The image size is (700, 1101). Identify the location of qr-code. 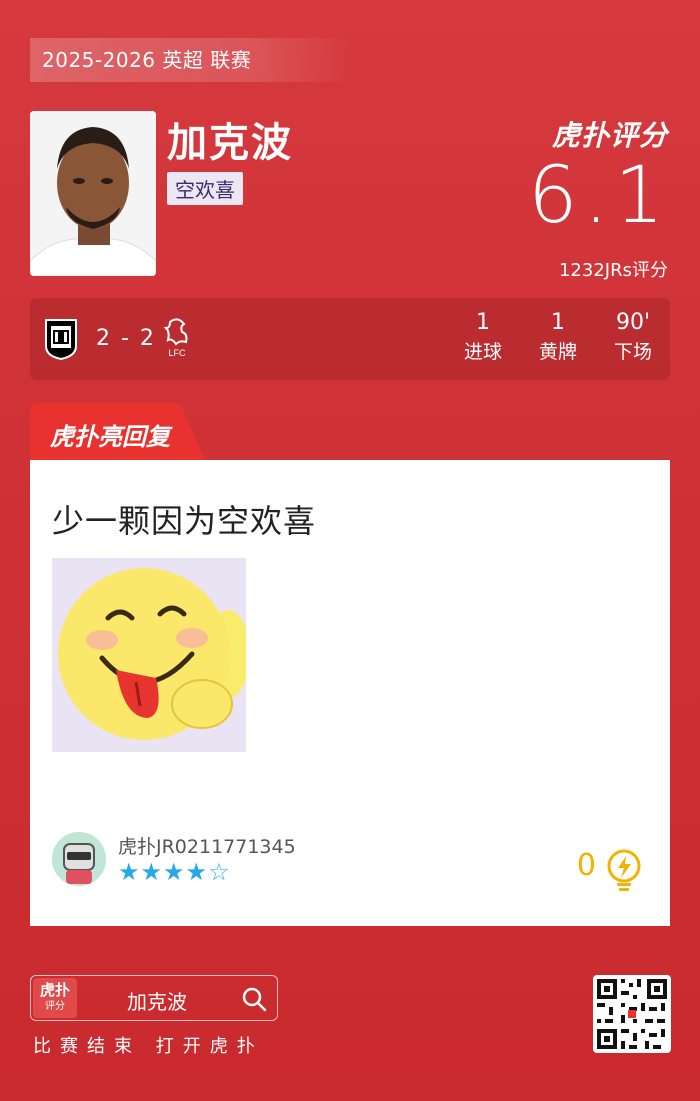
(632, 1014).